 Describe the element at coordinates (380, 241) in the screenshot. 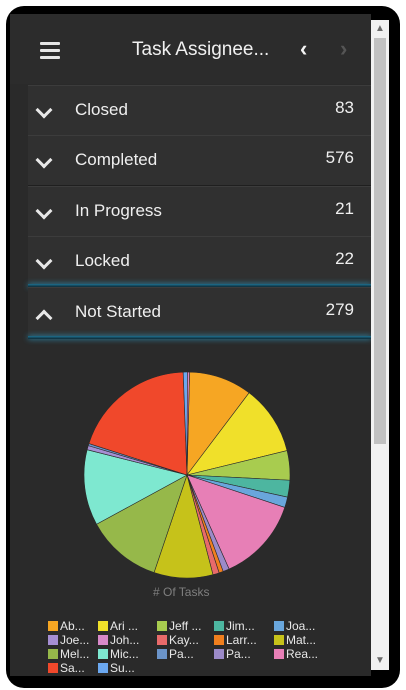

I see `scroll-thumb` at that location.